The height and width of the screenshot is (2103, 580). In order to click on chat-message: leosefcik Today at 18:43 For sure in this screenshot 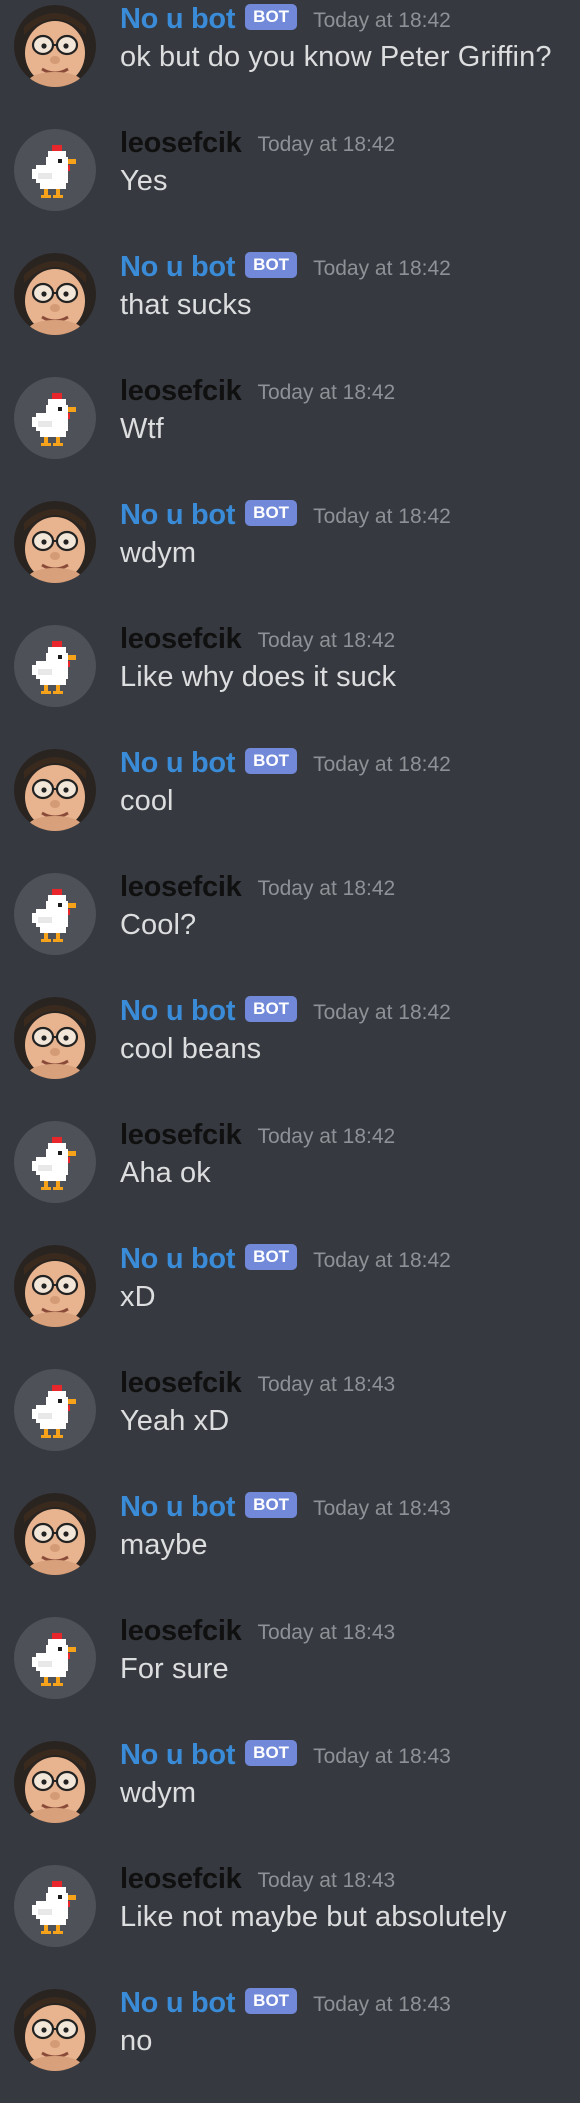, I will do `click(290, 1669)`.